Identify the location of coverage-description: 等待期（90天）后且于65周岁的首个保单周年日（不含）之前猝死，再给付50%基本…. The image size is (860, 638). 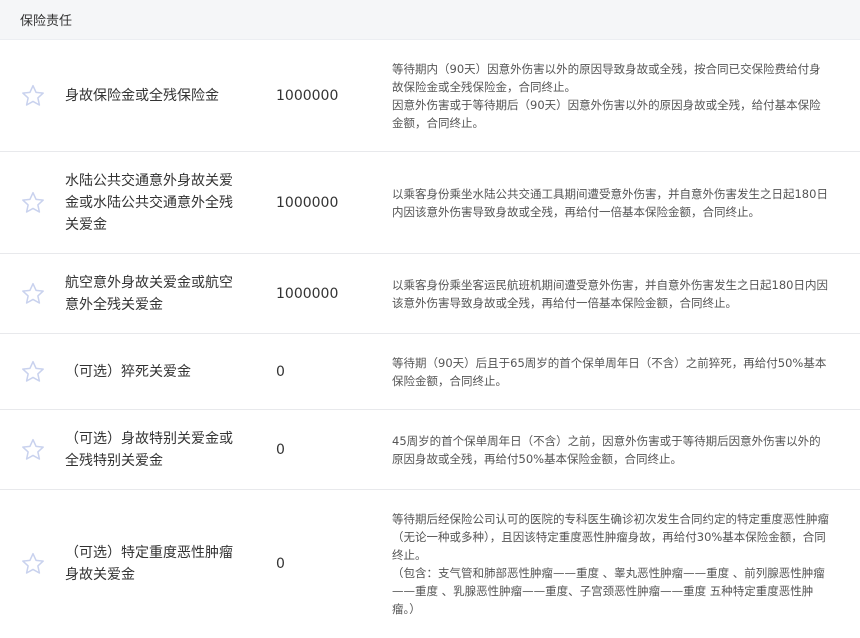
(609, 371).